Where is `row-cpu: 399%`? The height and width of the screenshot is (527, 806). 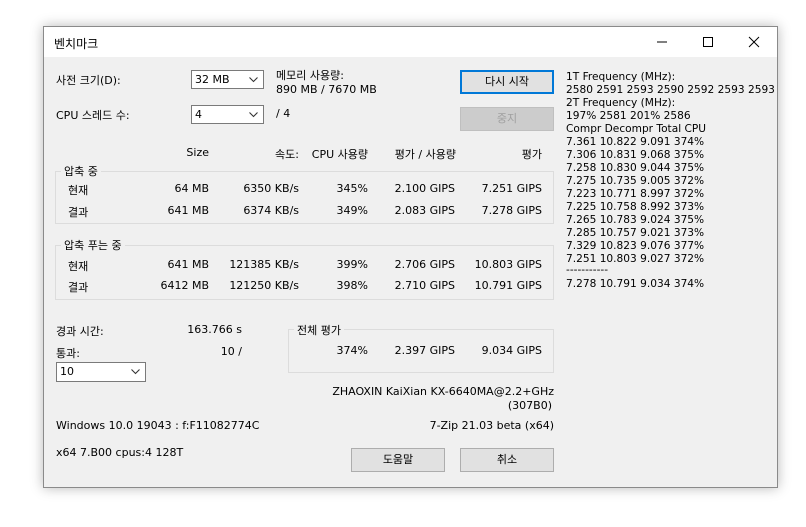
row-cpu: 399% is located at coordinates (352, 264).